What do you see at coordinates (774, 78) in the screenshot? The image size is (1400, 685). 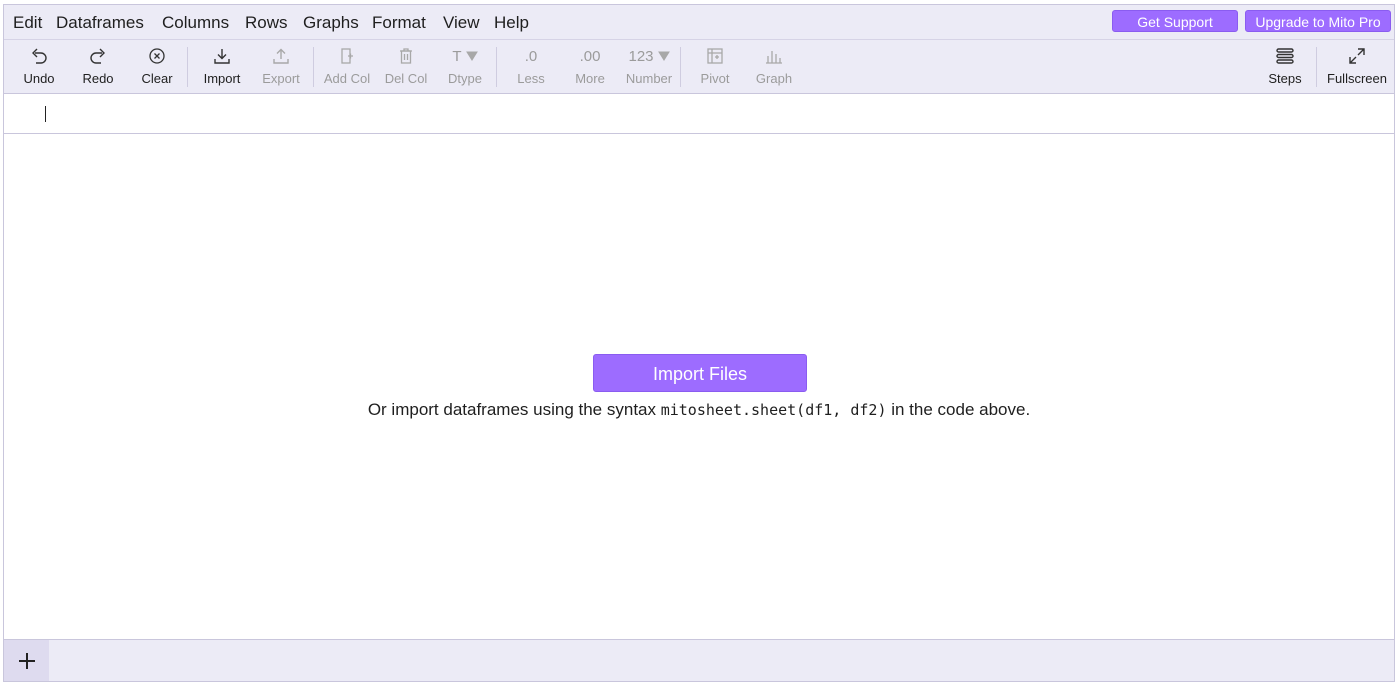 I see `graph-label: Graph` at bounding box center [774, 78].